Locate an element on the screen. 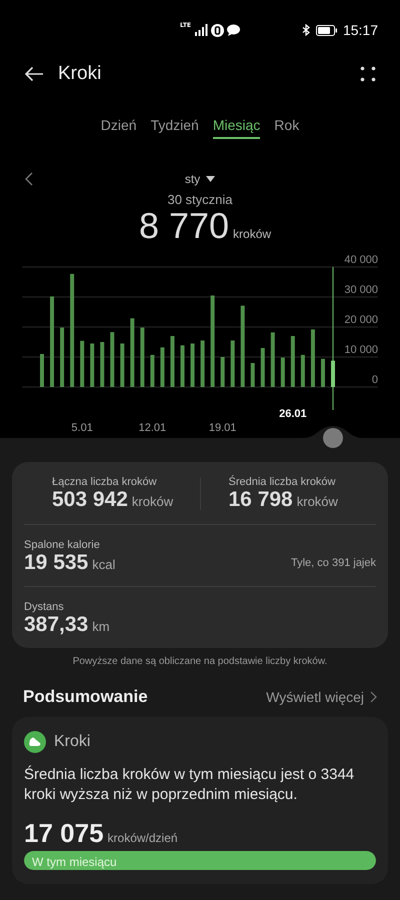 This screenshot has width=400, height=900. step-unit: kroków is located at coordinates (252, 234).